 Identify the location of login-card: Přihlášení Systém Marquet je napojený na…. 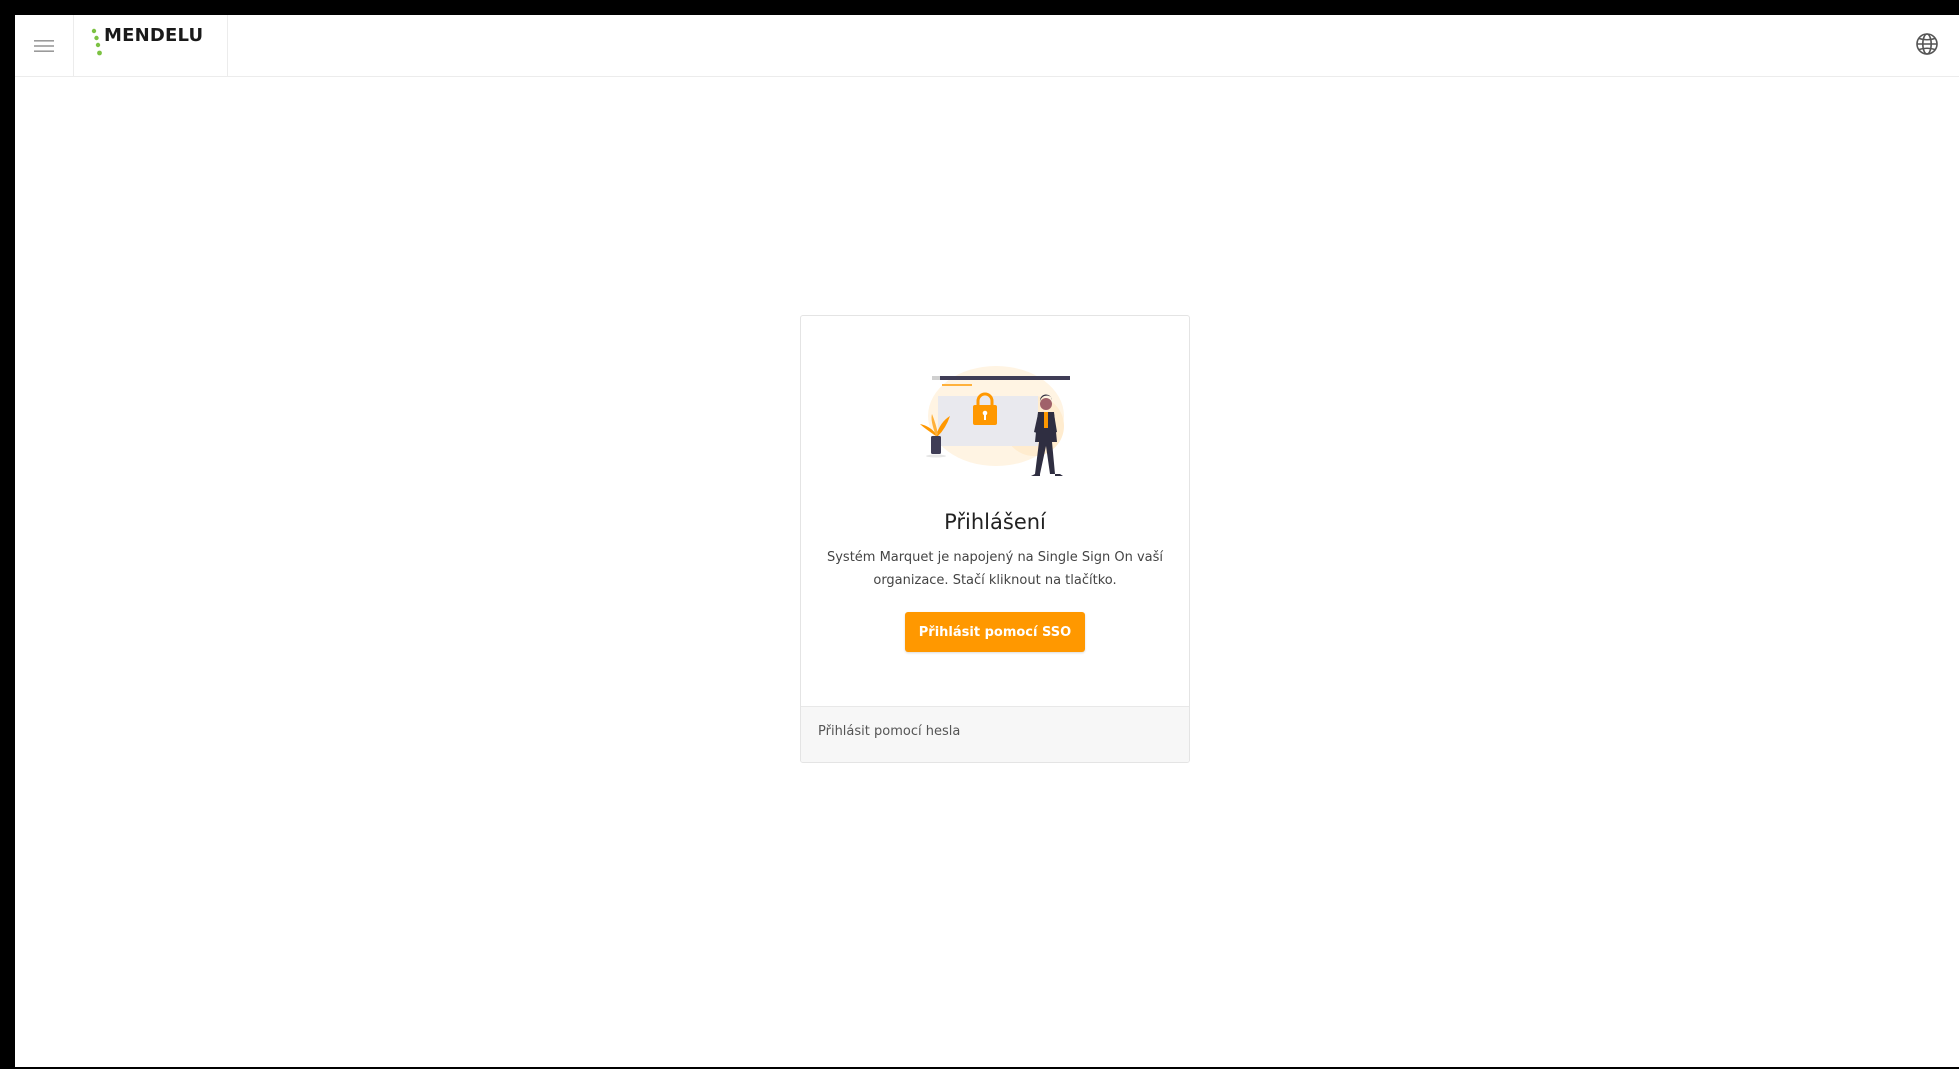
(995, 539).